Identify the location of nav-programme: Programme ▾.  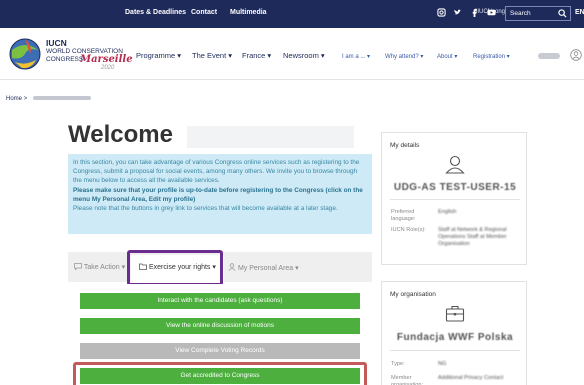
(158, 55).